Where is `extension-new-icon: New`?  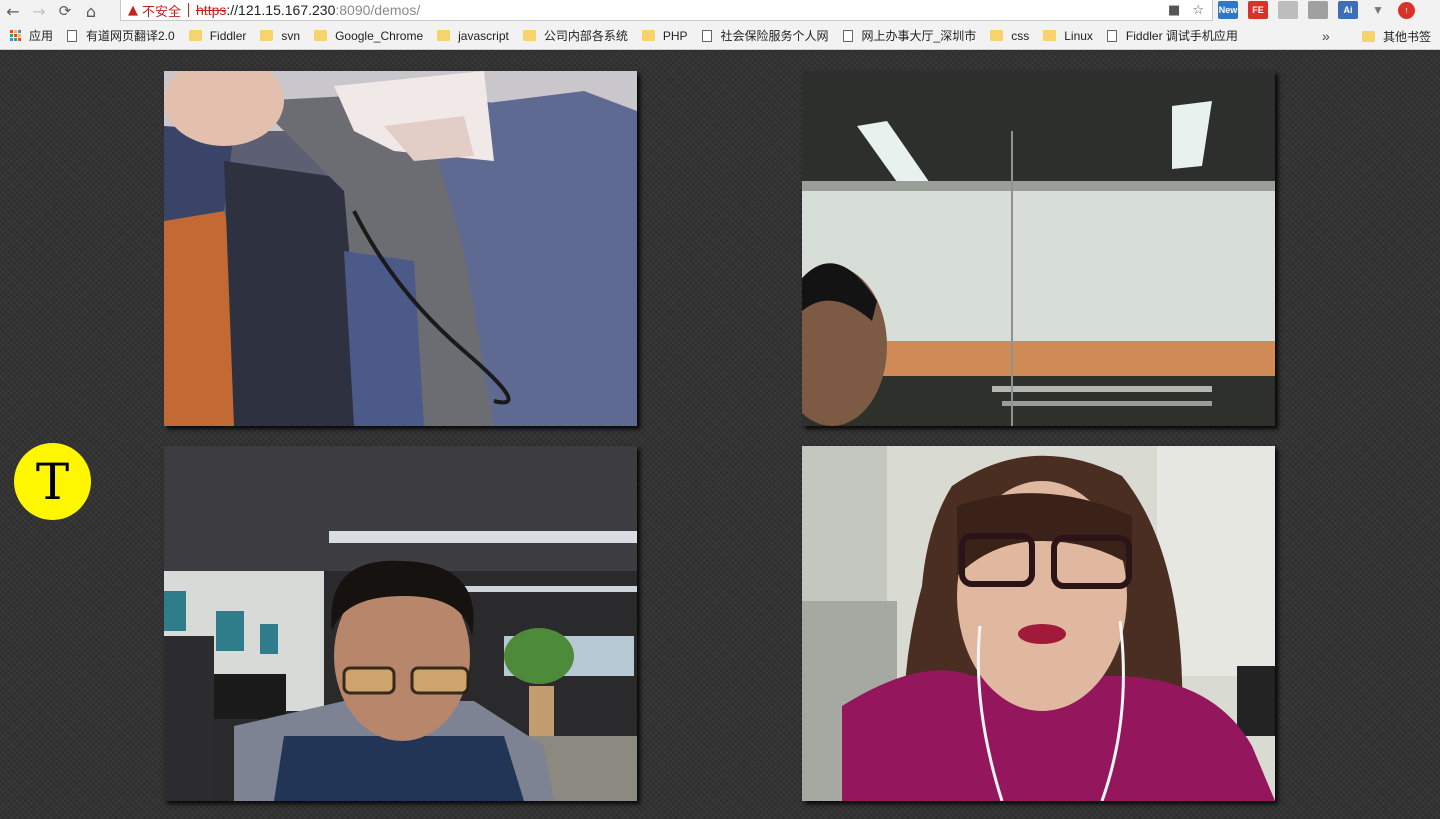
extension-new-icon: New is located at coordinates (1228, 10).